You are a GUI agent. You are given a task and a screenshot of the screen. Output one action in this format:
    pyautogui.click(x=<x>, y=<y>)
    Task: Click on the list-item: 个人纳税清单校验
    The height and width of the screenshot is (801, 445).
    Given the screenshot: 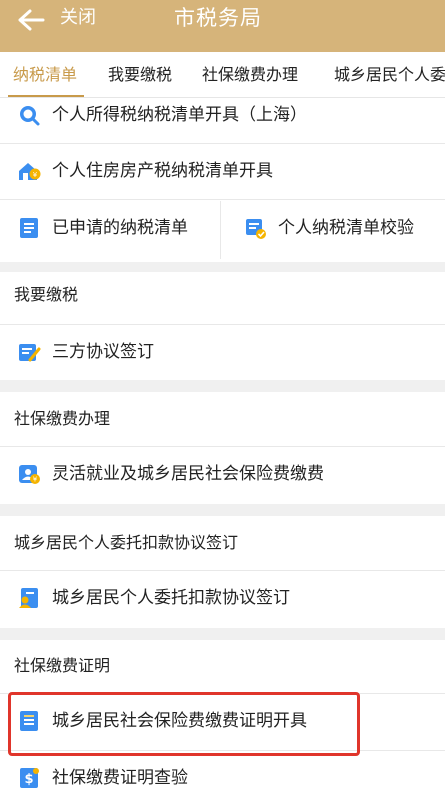 What is the action you would take?
    pyautogui.click(x=335, y=228)
    